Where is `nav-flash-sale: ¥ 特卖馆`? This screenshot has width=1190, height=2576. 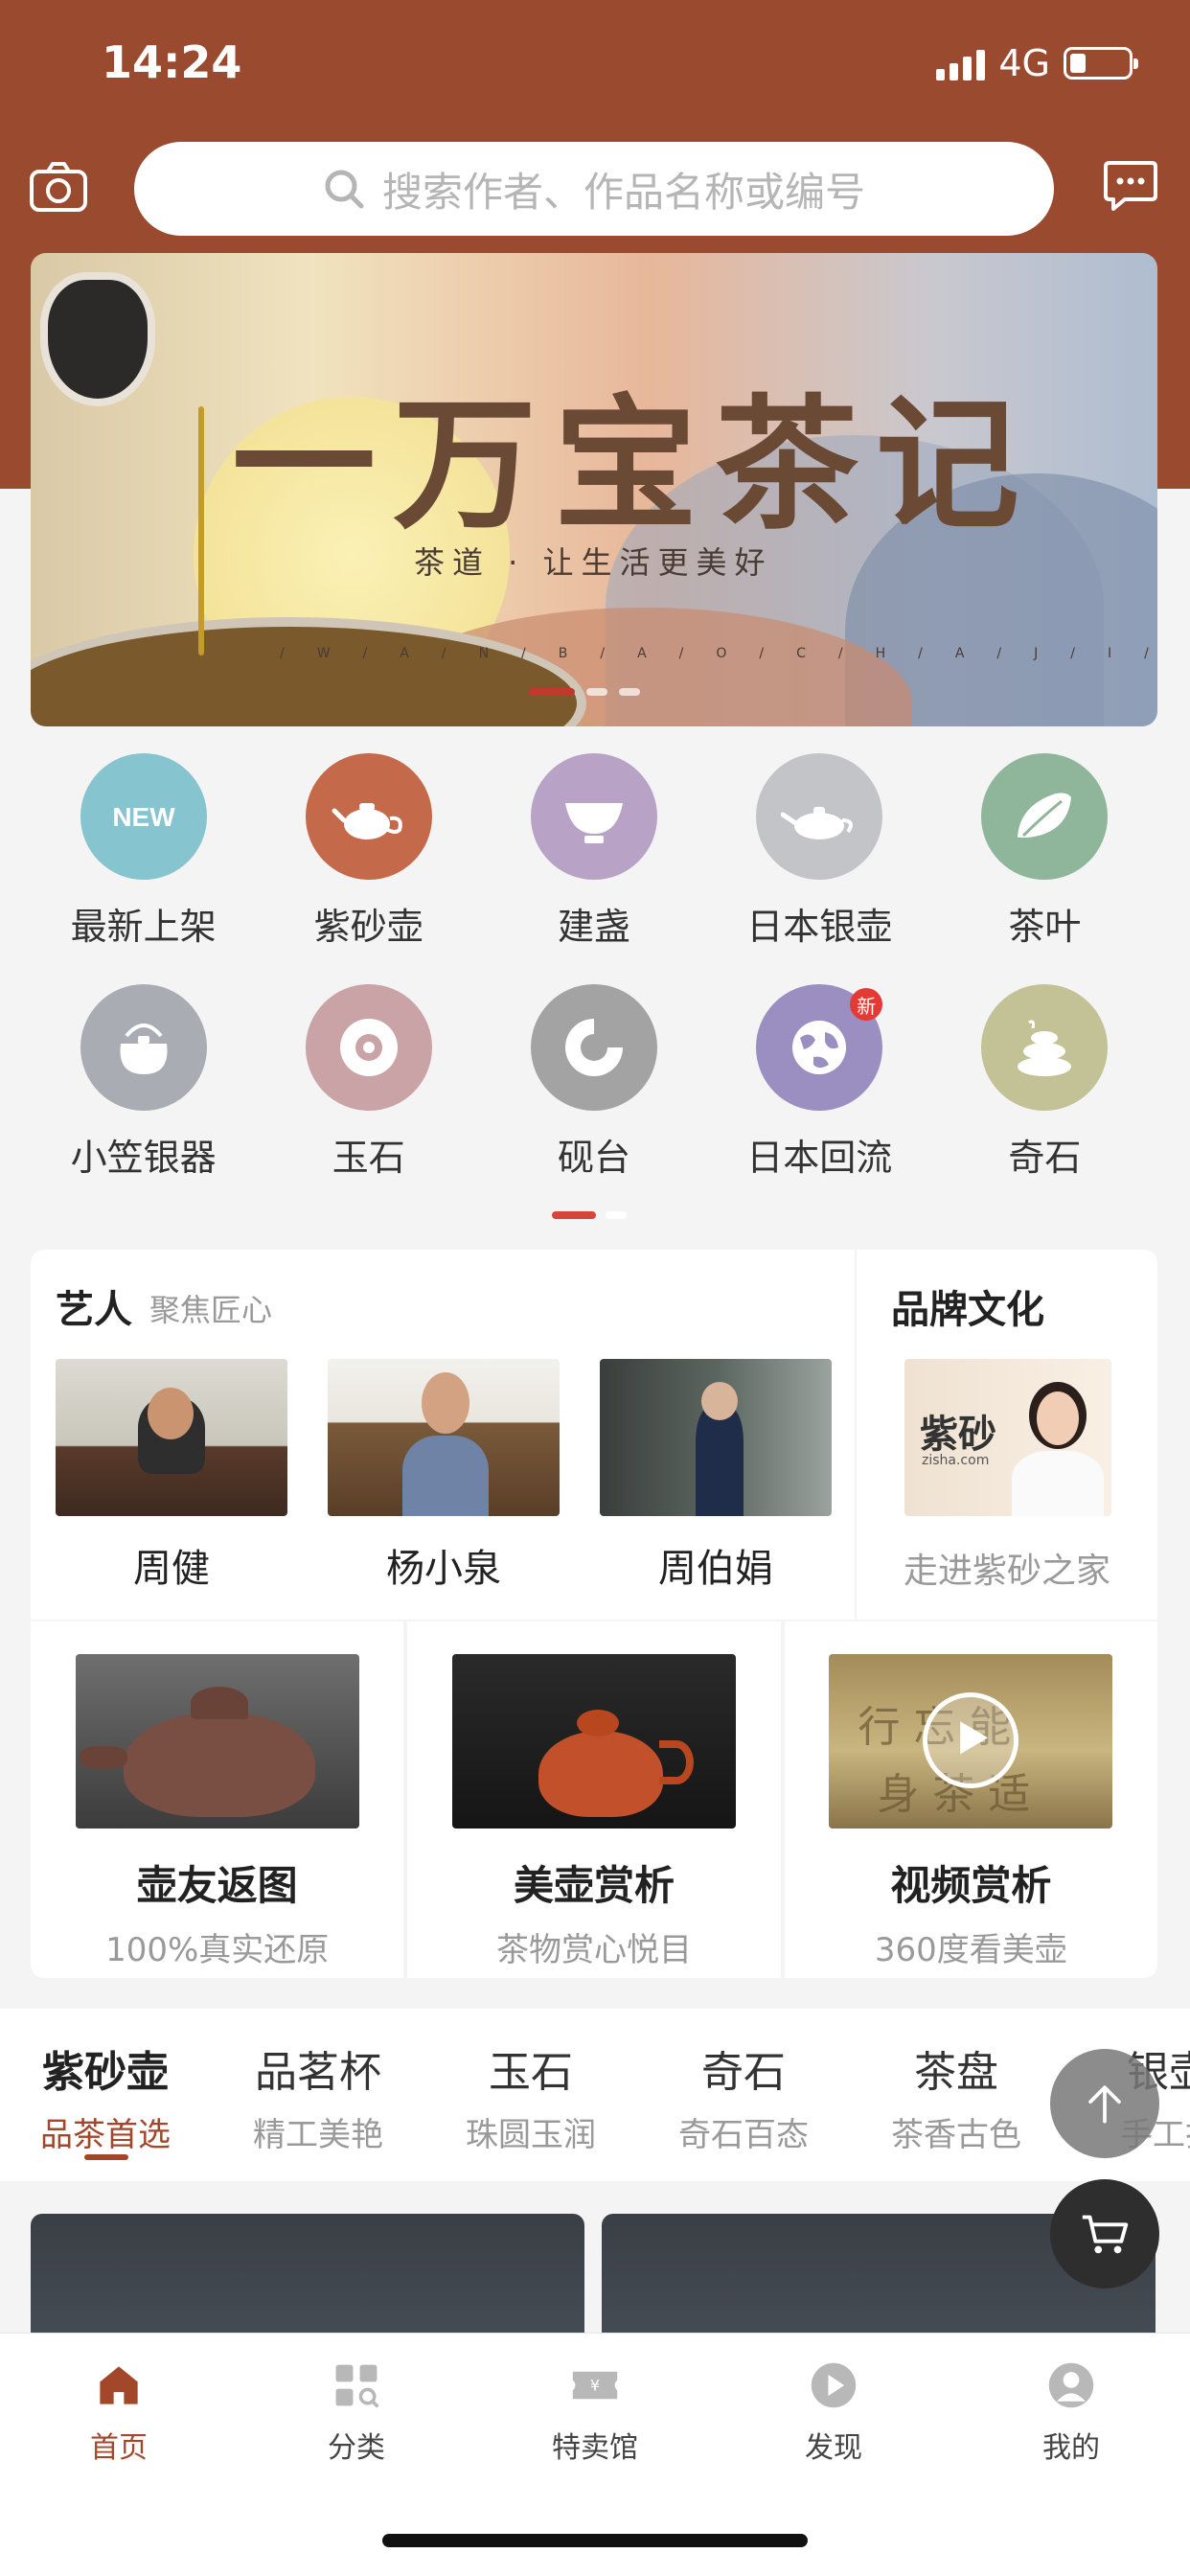
nav-flash-sale: ¥ 特卖馆 is located at coordinates (595, 2412).